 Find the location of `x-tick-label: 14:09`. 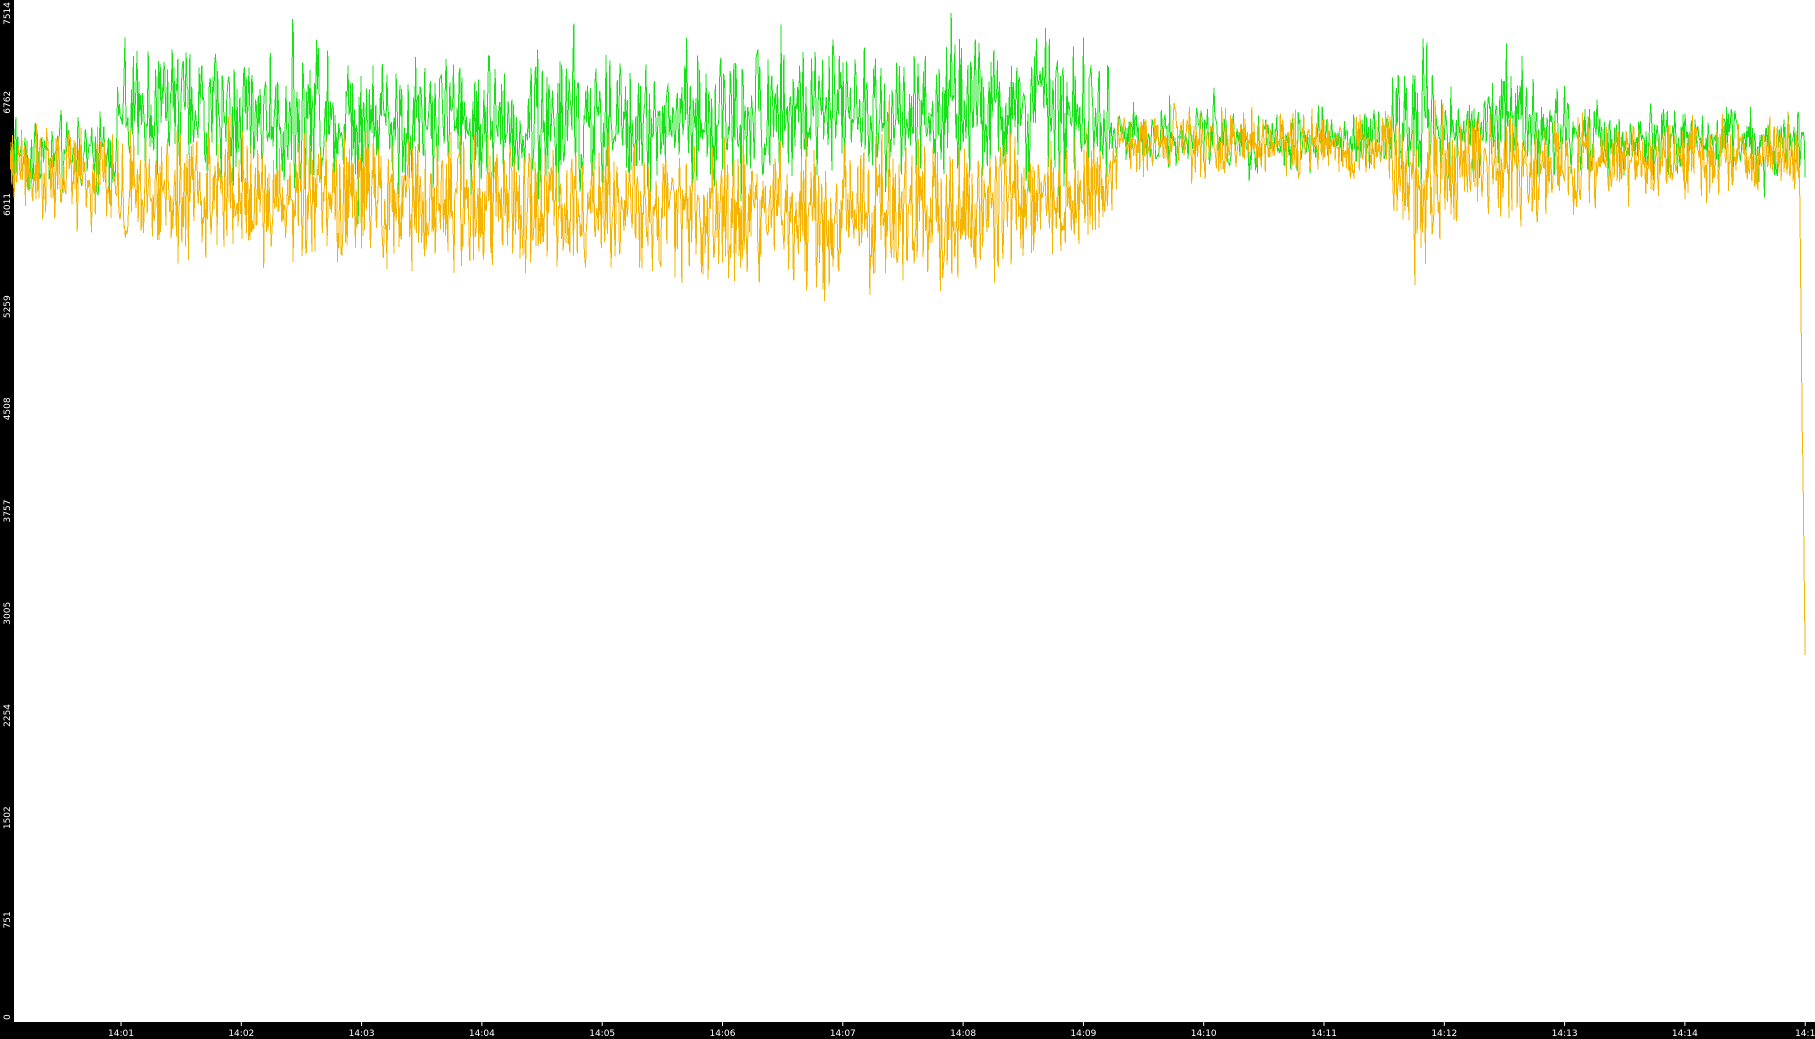

x-tick-label: 14:09 is located at coordinates (1083, 1034).